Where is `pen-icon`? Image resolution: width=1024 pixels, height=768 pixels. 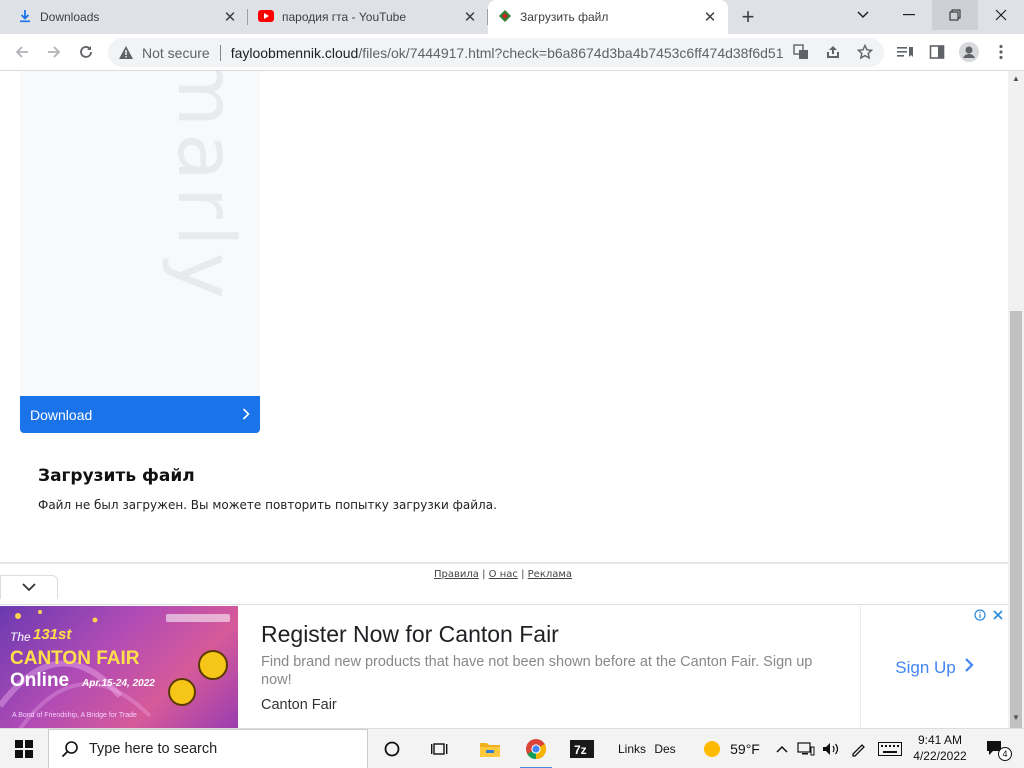 pen-icon is located at coordinates (858, 748).